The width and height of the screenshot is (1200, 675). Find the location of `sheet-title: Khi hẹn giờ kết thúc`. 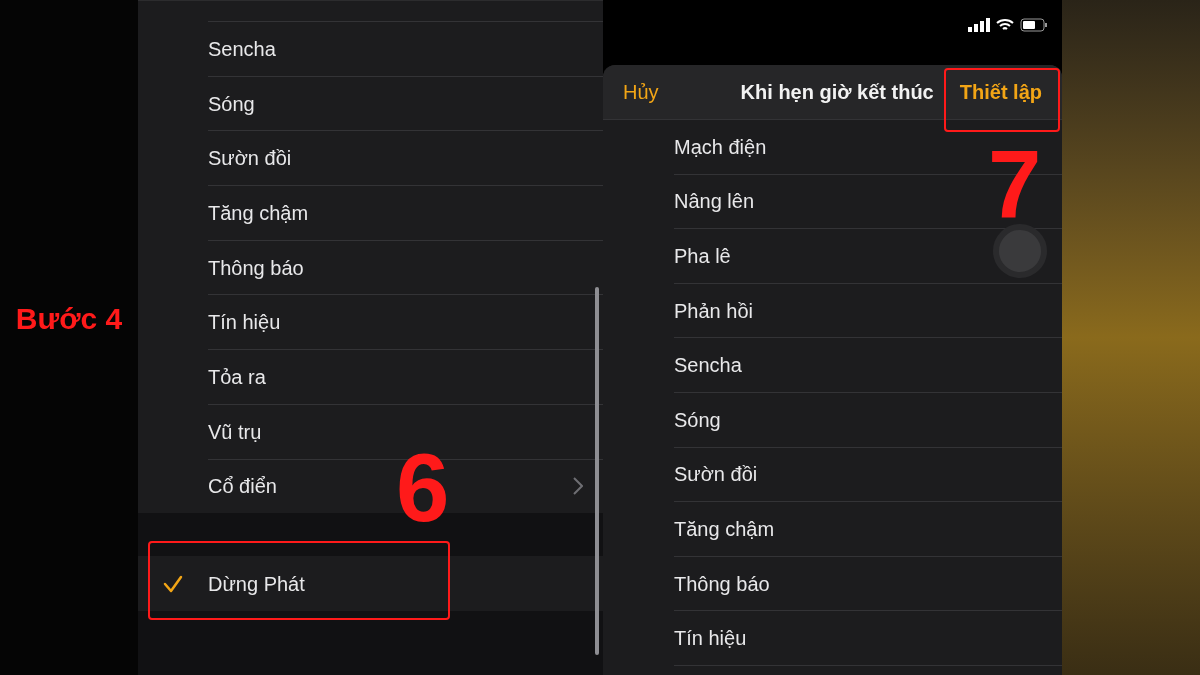

sheet-title: Khi hẹn giờ kết thúc is located at coordinates (837, 92).